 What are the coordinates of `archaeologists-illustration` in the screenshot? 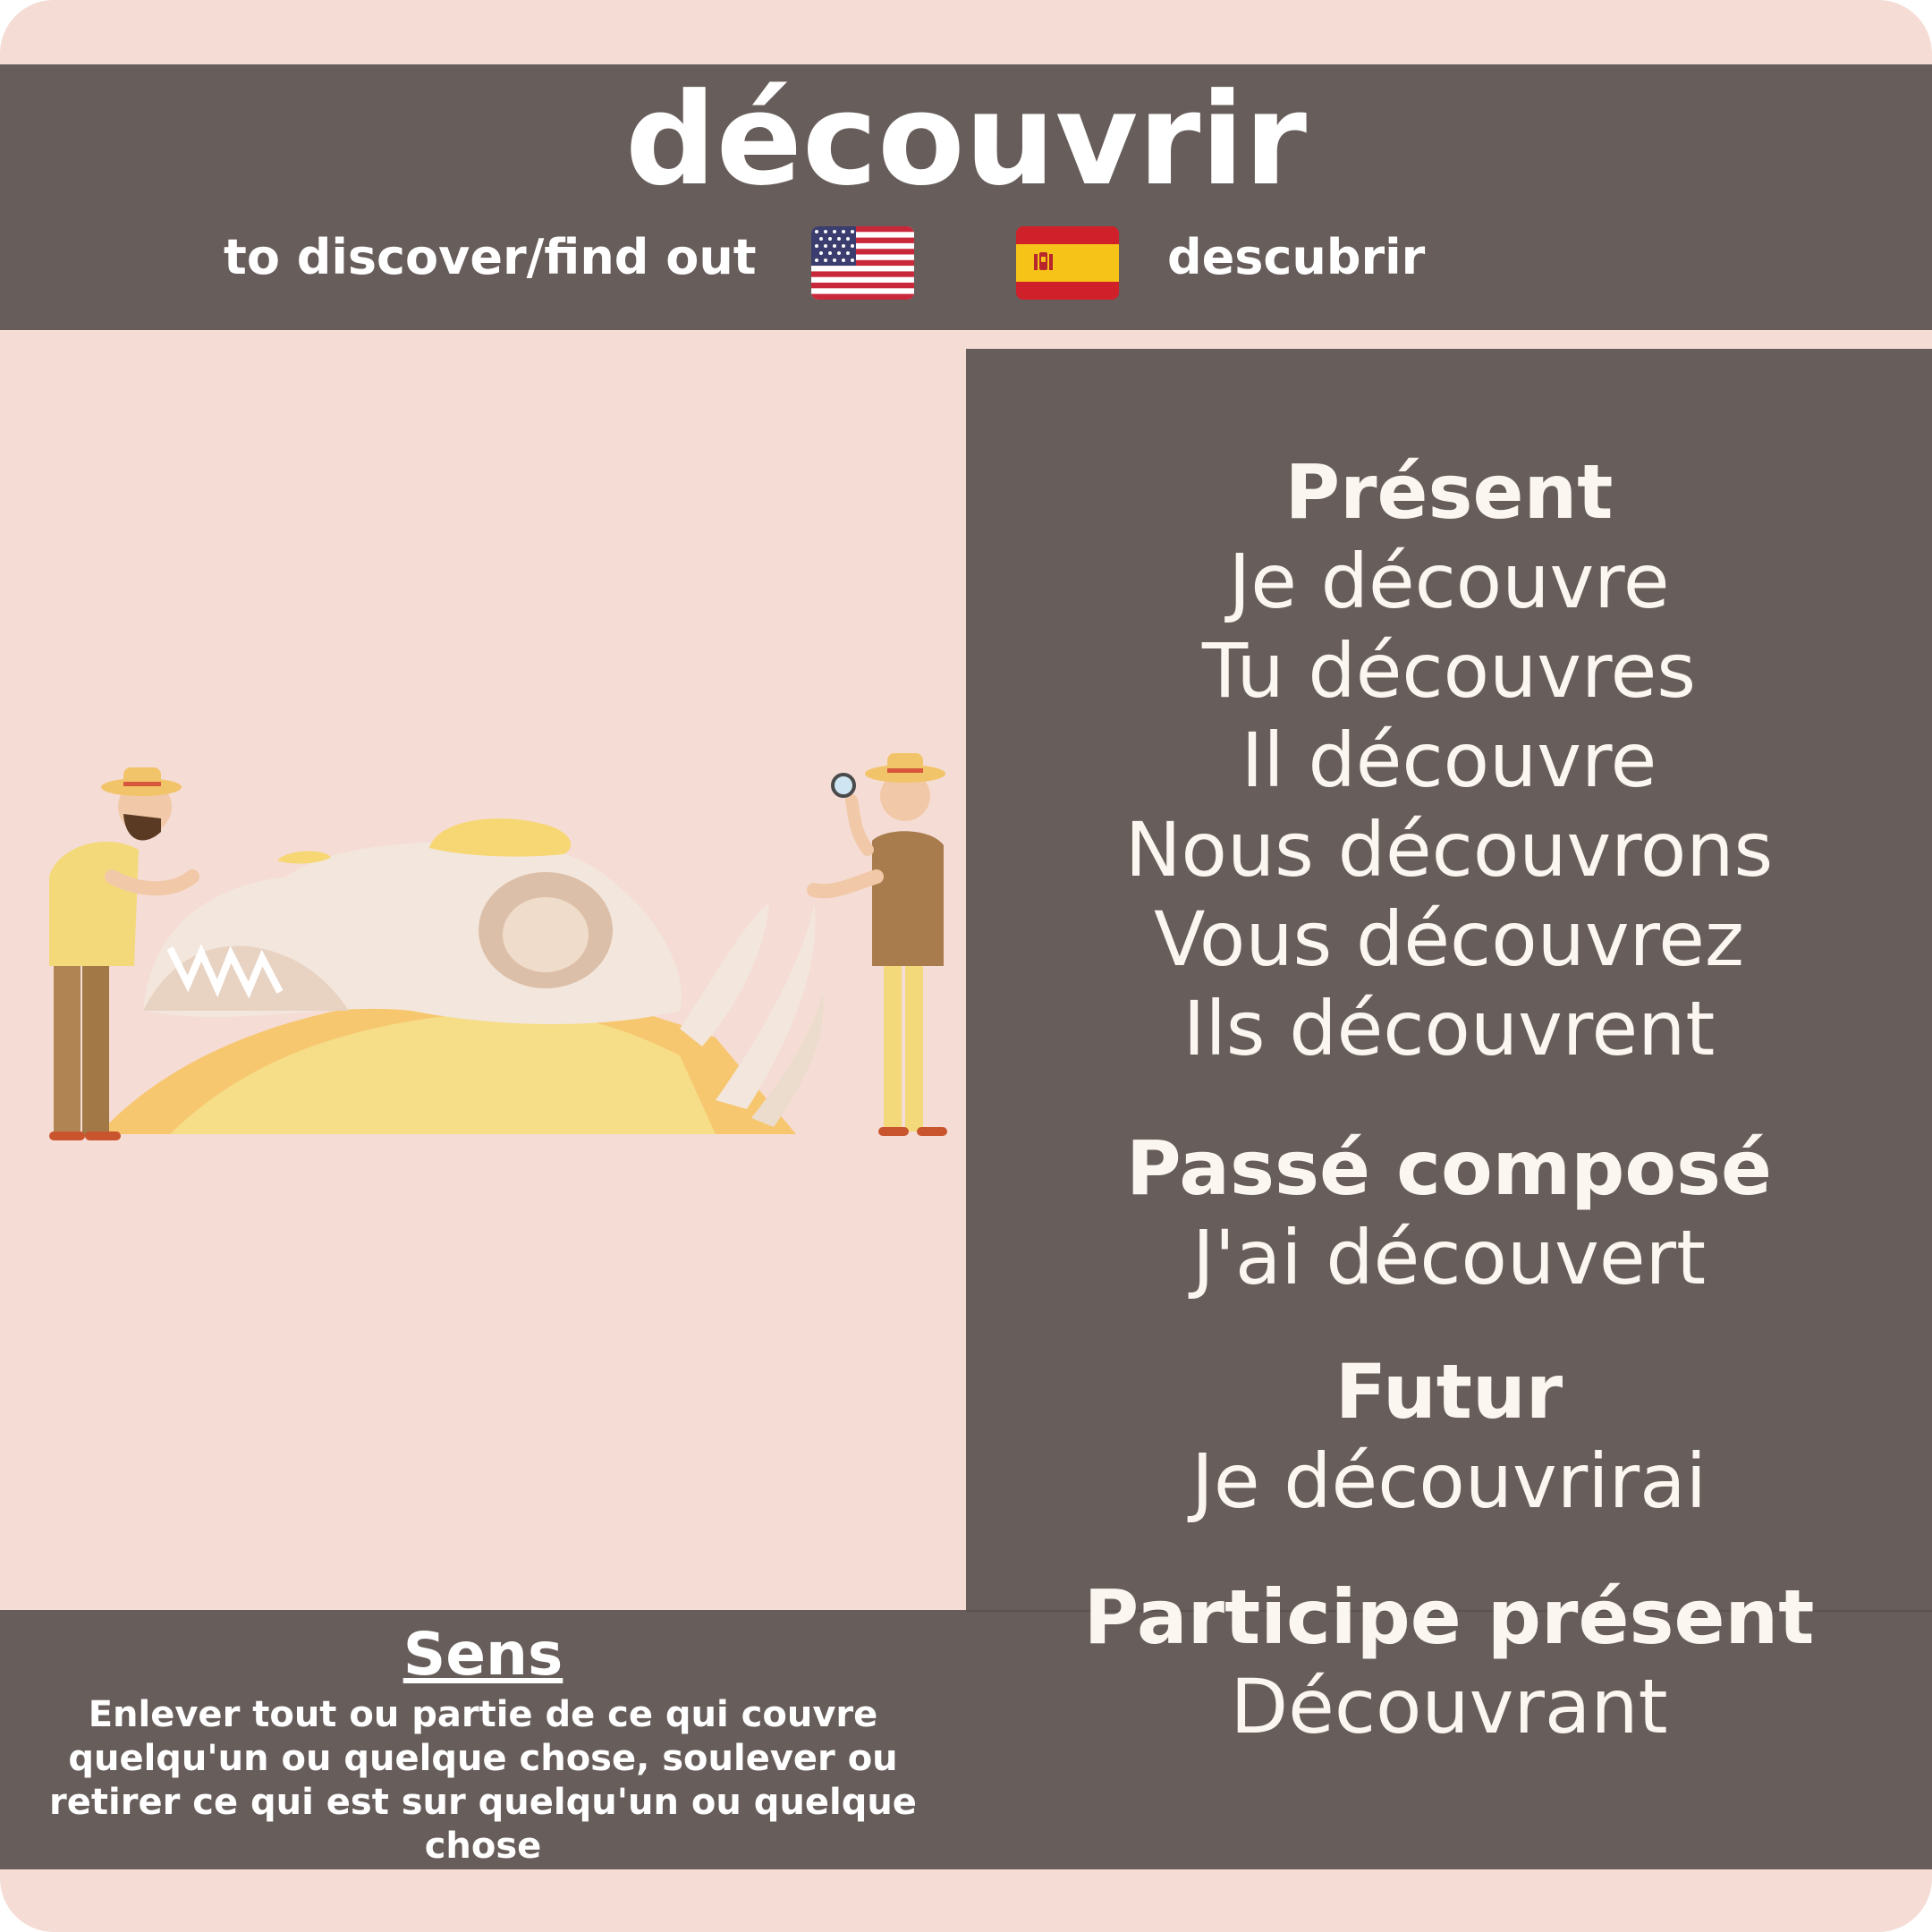 It's located at (496, 943).